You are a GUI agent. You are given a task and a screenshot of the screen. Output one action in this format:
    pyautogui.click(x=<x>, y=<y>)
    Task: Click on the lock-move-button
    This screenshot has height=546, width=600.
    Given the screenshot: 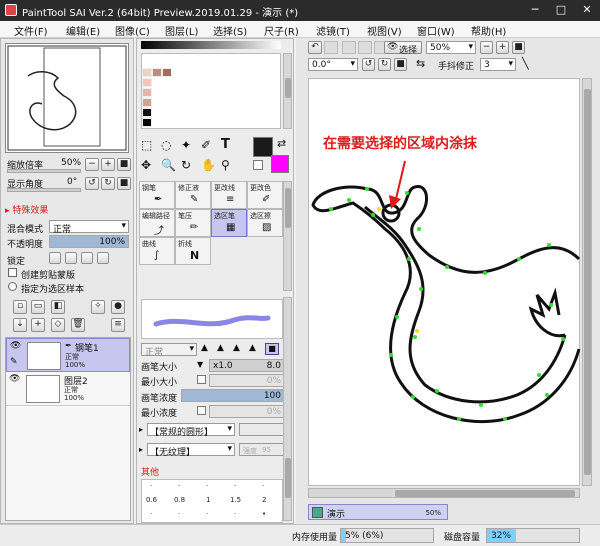 What is the action you would take?
    pyautogui.click(x=87, y=258)
    